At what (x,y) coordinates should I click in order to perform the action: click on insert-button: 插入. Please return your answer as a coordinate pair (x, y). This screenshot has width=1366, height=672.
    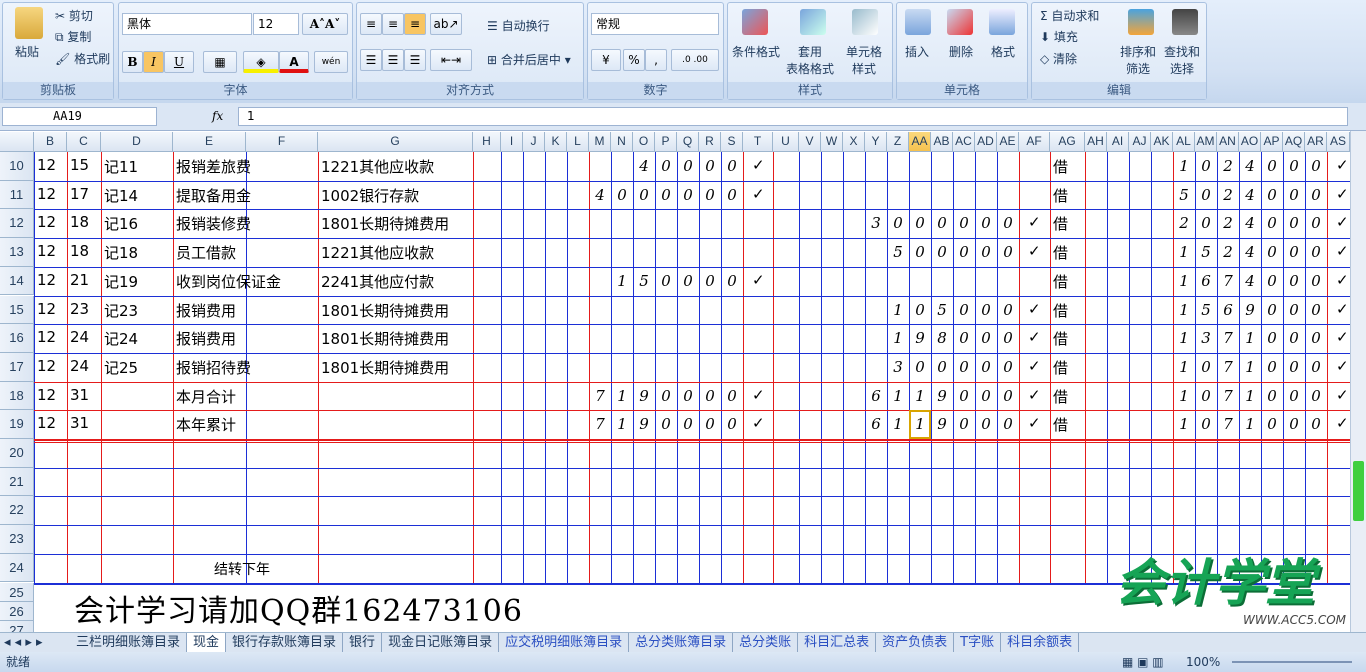
    Looking at the image, I should click on (917, 51).